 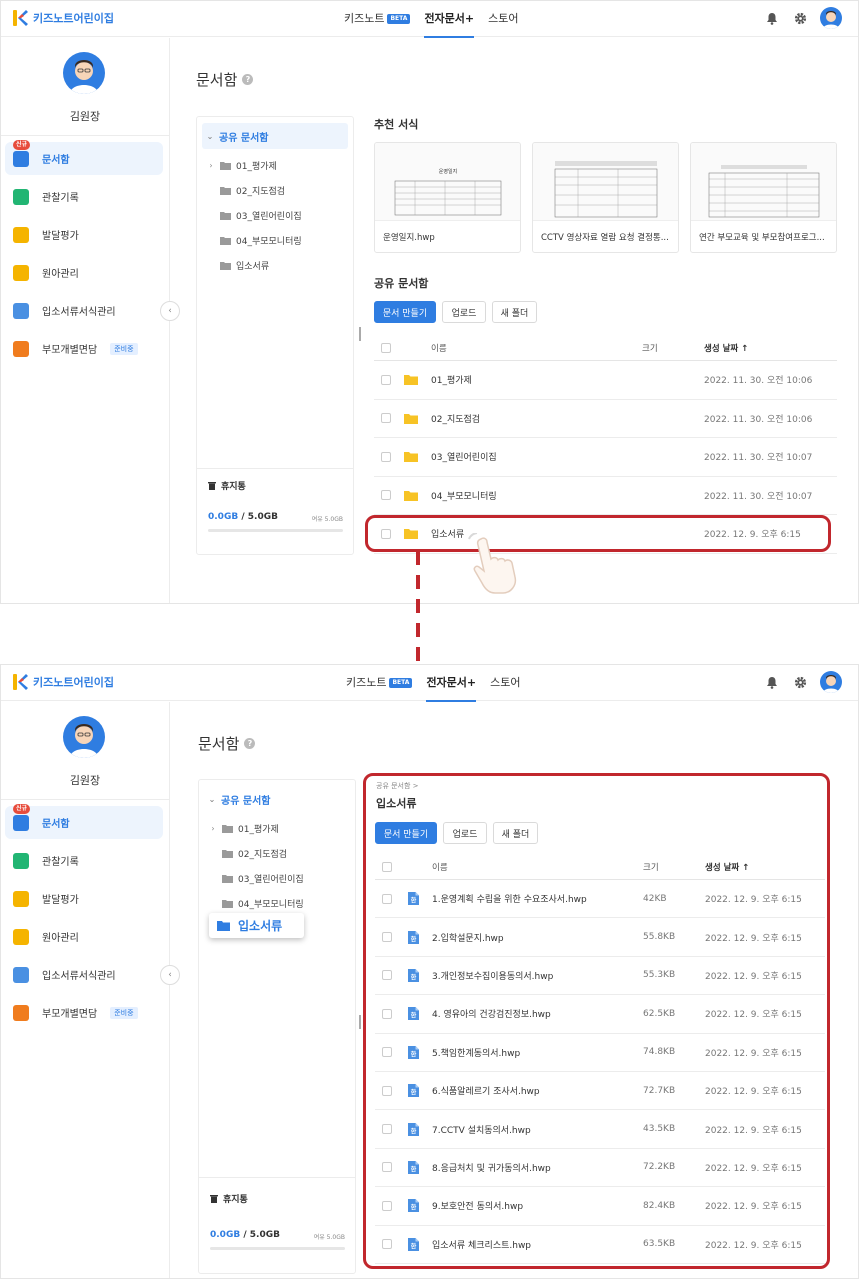 What do you see at coordinates (21, 158) in the screenshot?
I see `document-box-icon` at bounding box center [21, 158].